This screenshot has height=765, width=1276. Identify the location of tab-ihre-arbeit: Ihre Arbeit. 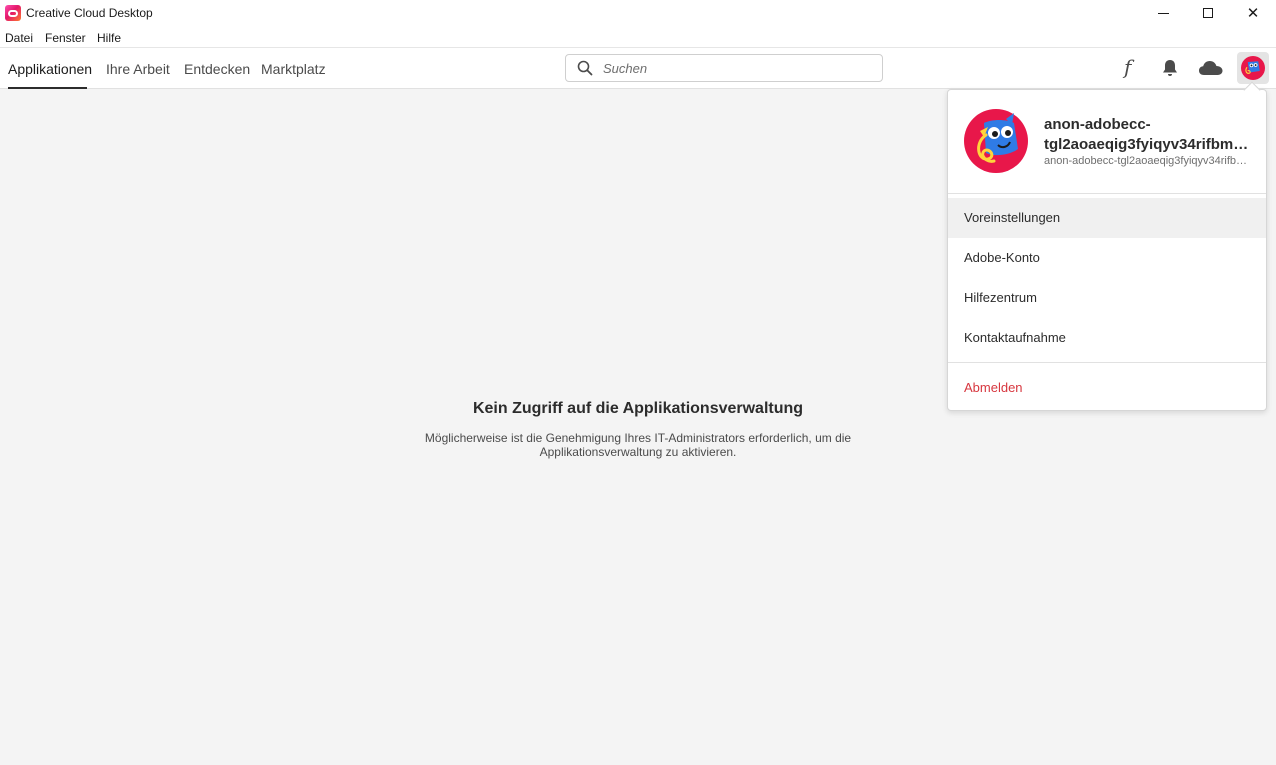
(138, 69).